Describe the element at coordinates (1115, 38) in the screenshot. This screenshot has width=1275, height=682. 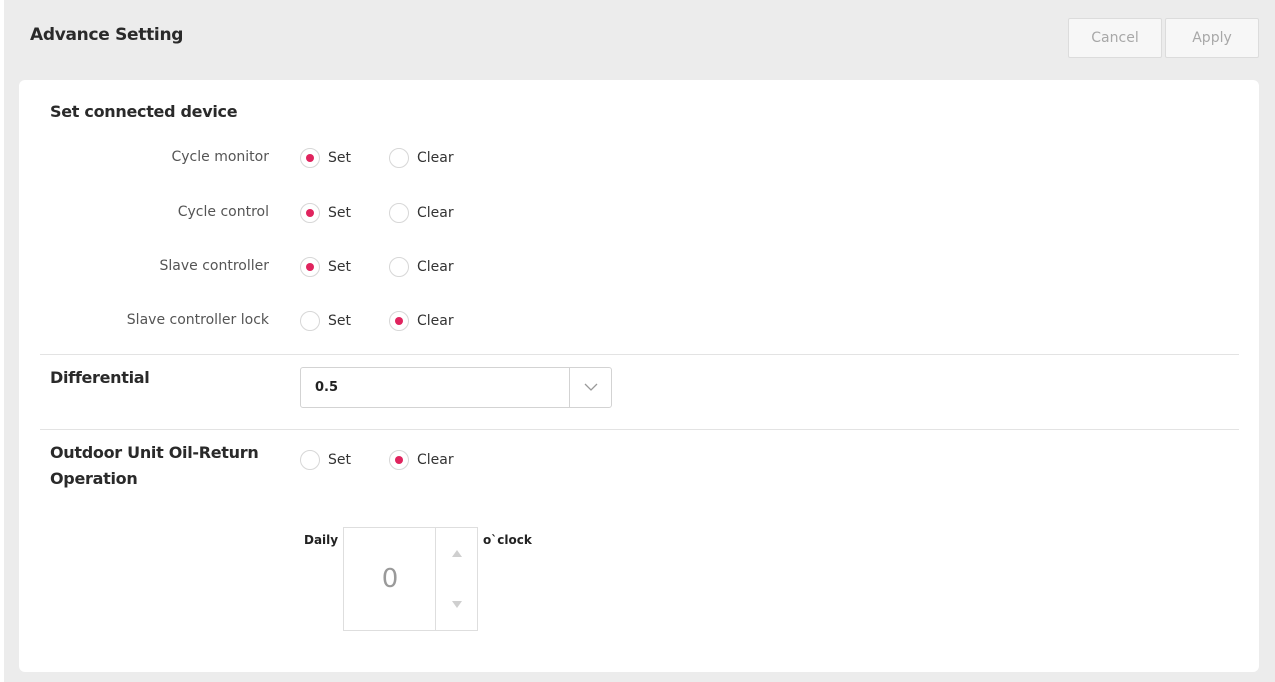
I see `cancel-button: Cancel` at that location.